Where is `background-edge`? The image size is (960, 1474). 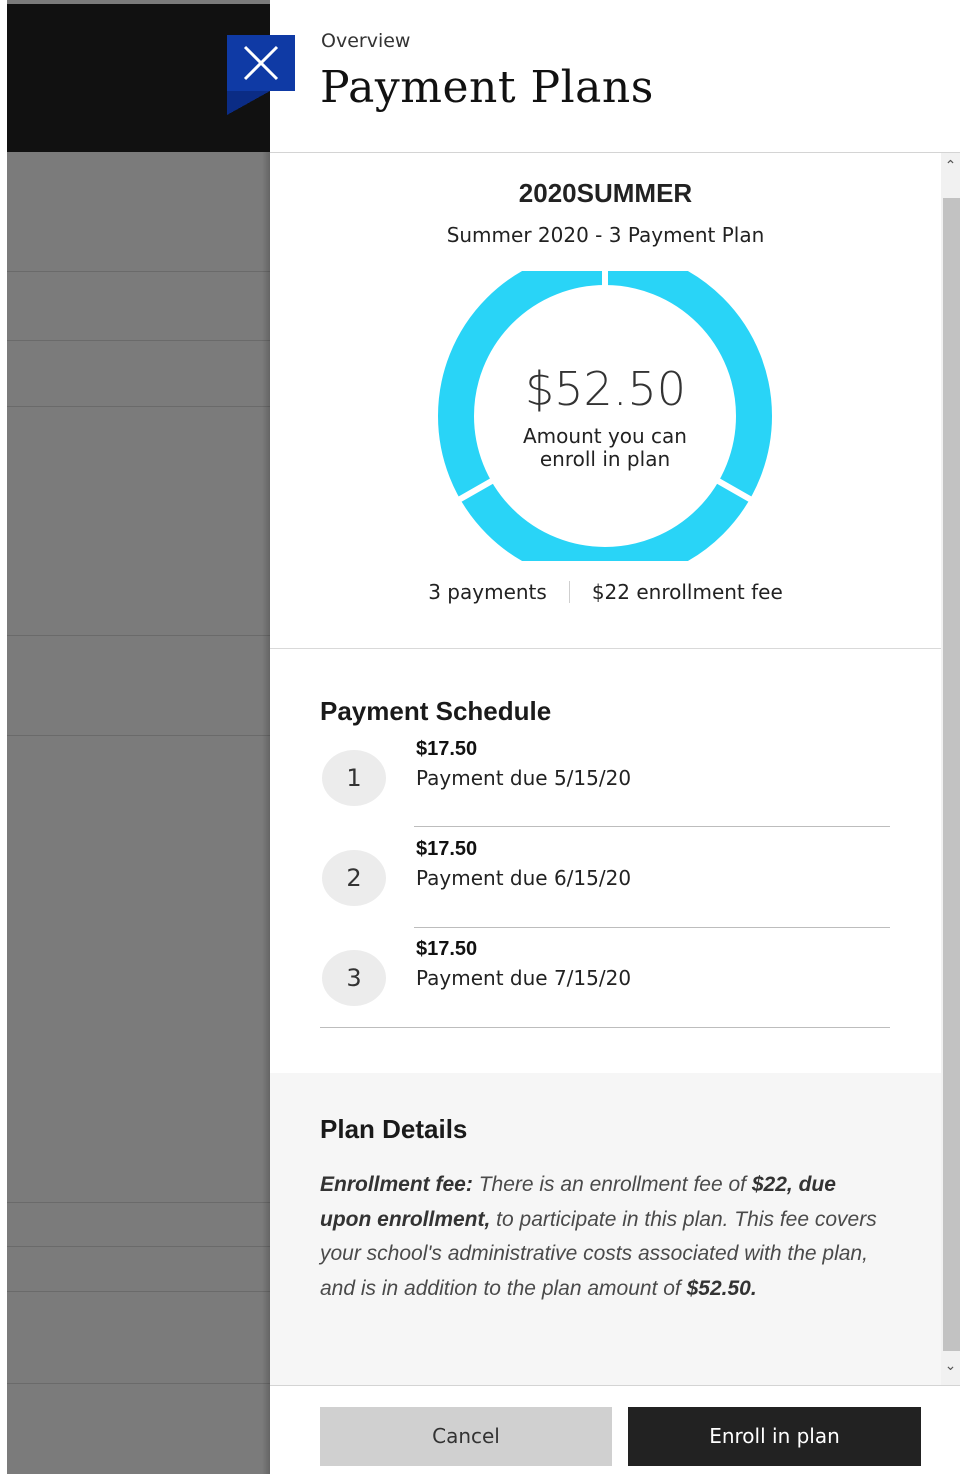
background-edge is located at coordinates (3, 737).